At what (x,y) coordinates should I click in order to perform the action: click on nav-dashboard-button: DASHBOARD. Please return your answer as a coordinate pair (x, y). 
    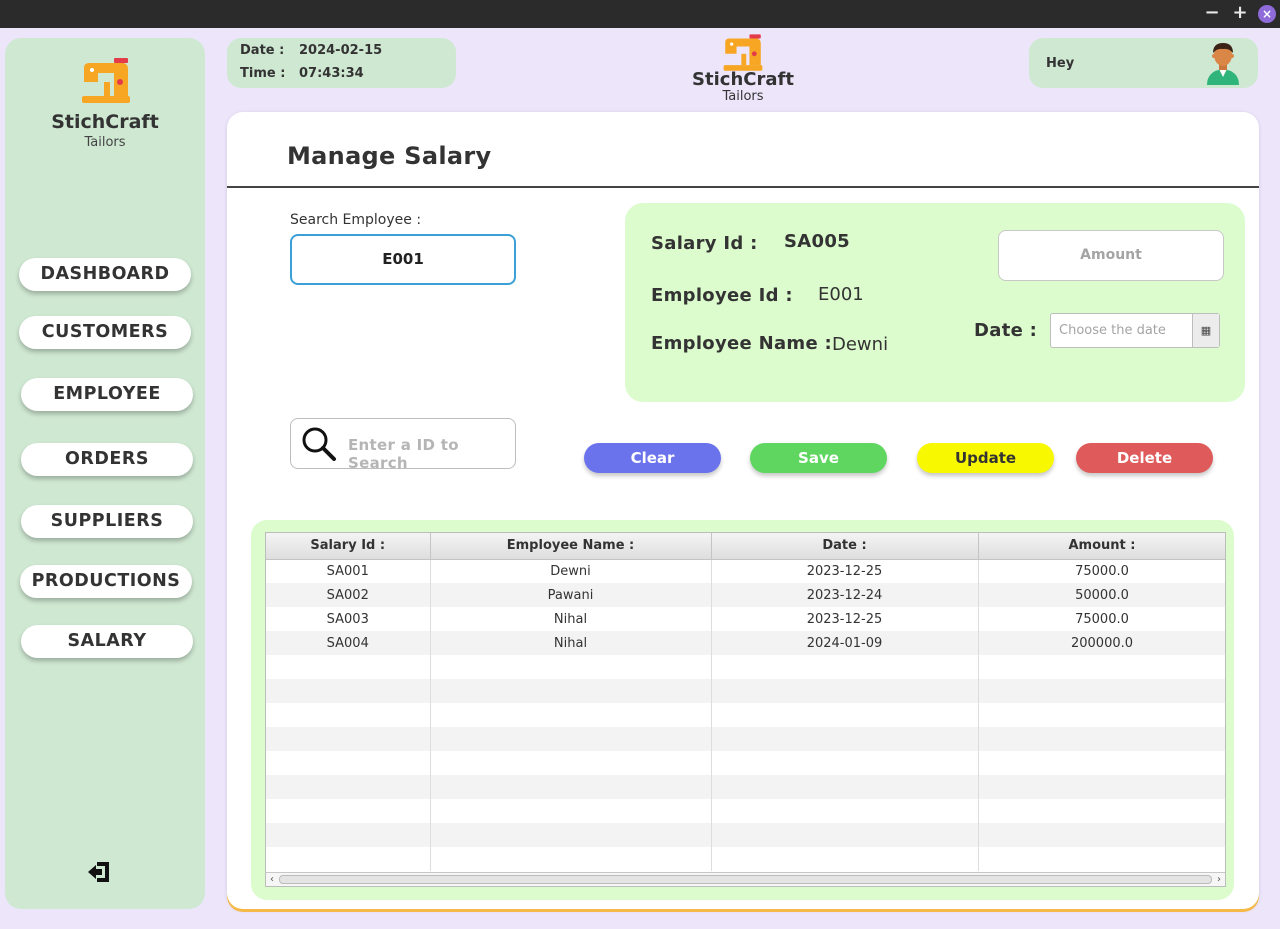
    Looking at the image, I should click on (105, 274).